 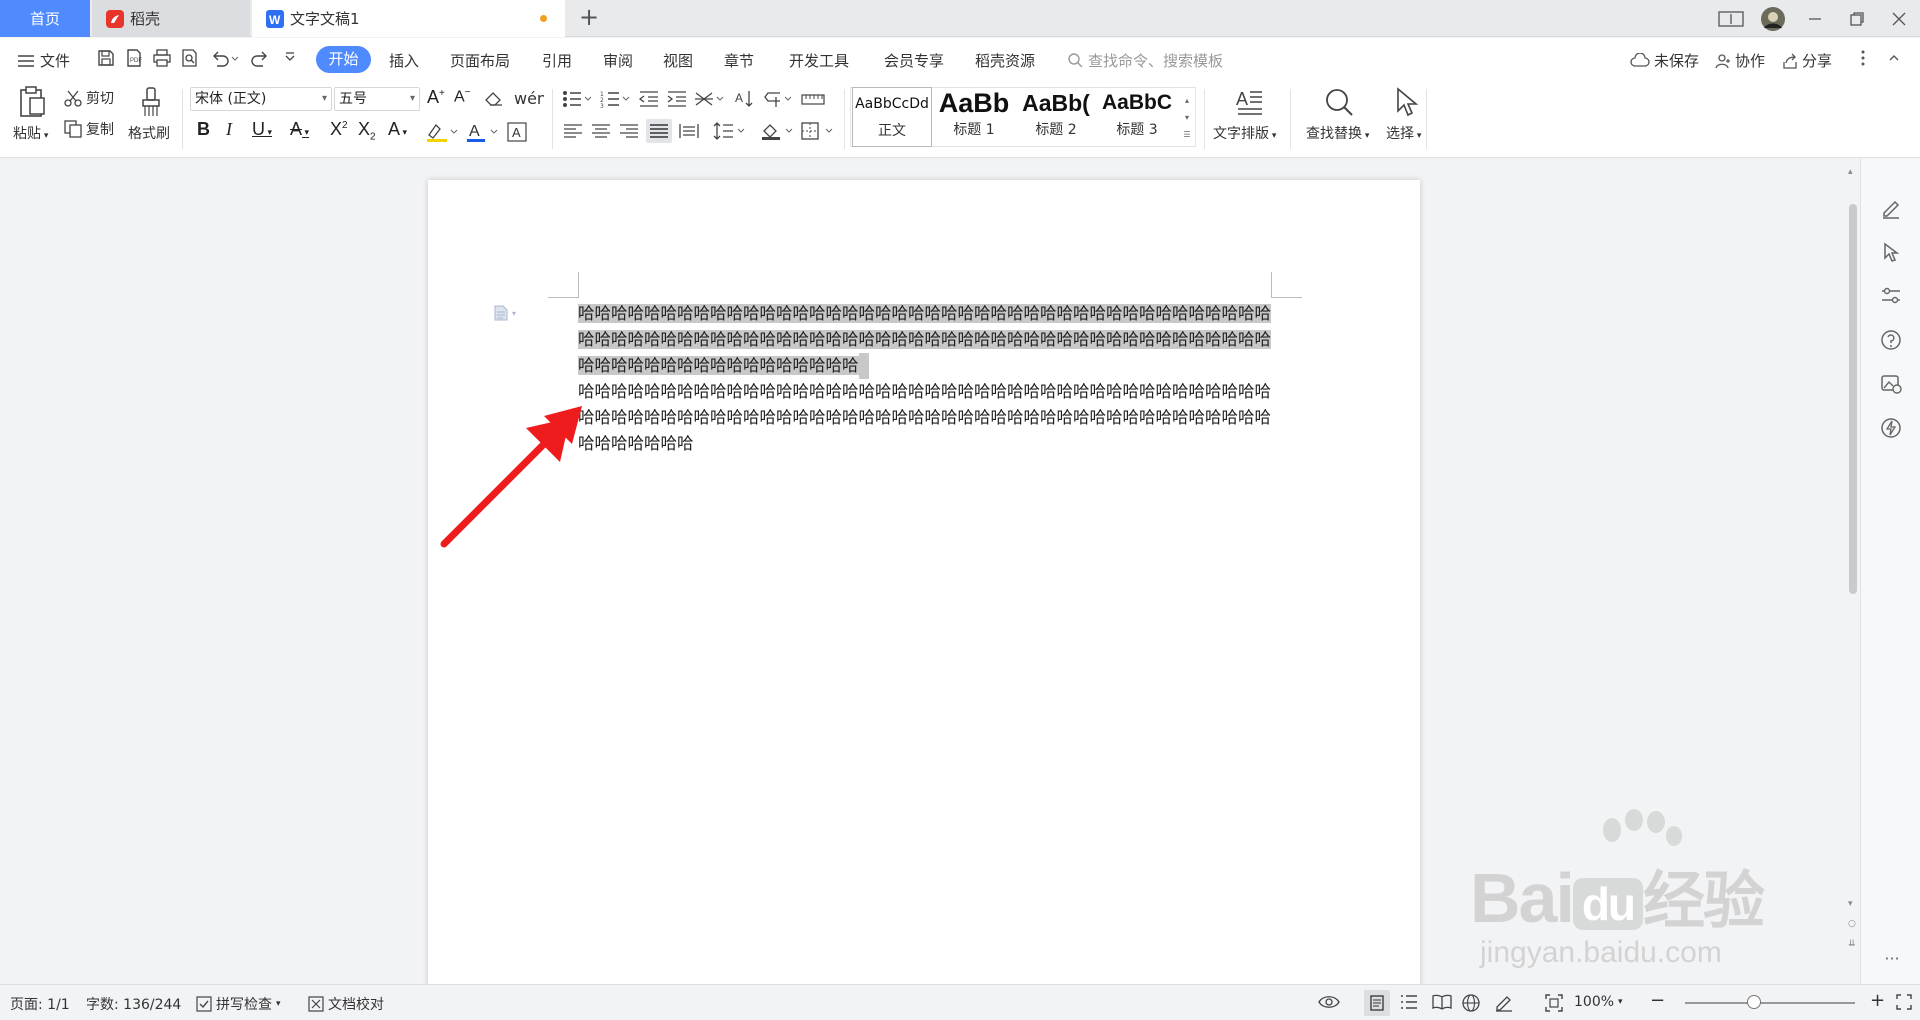 I want to click on tab-daoke-resources: 稻壳资源, so click(x=1005, y=60).